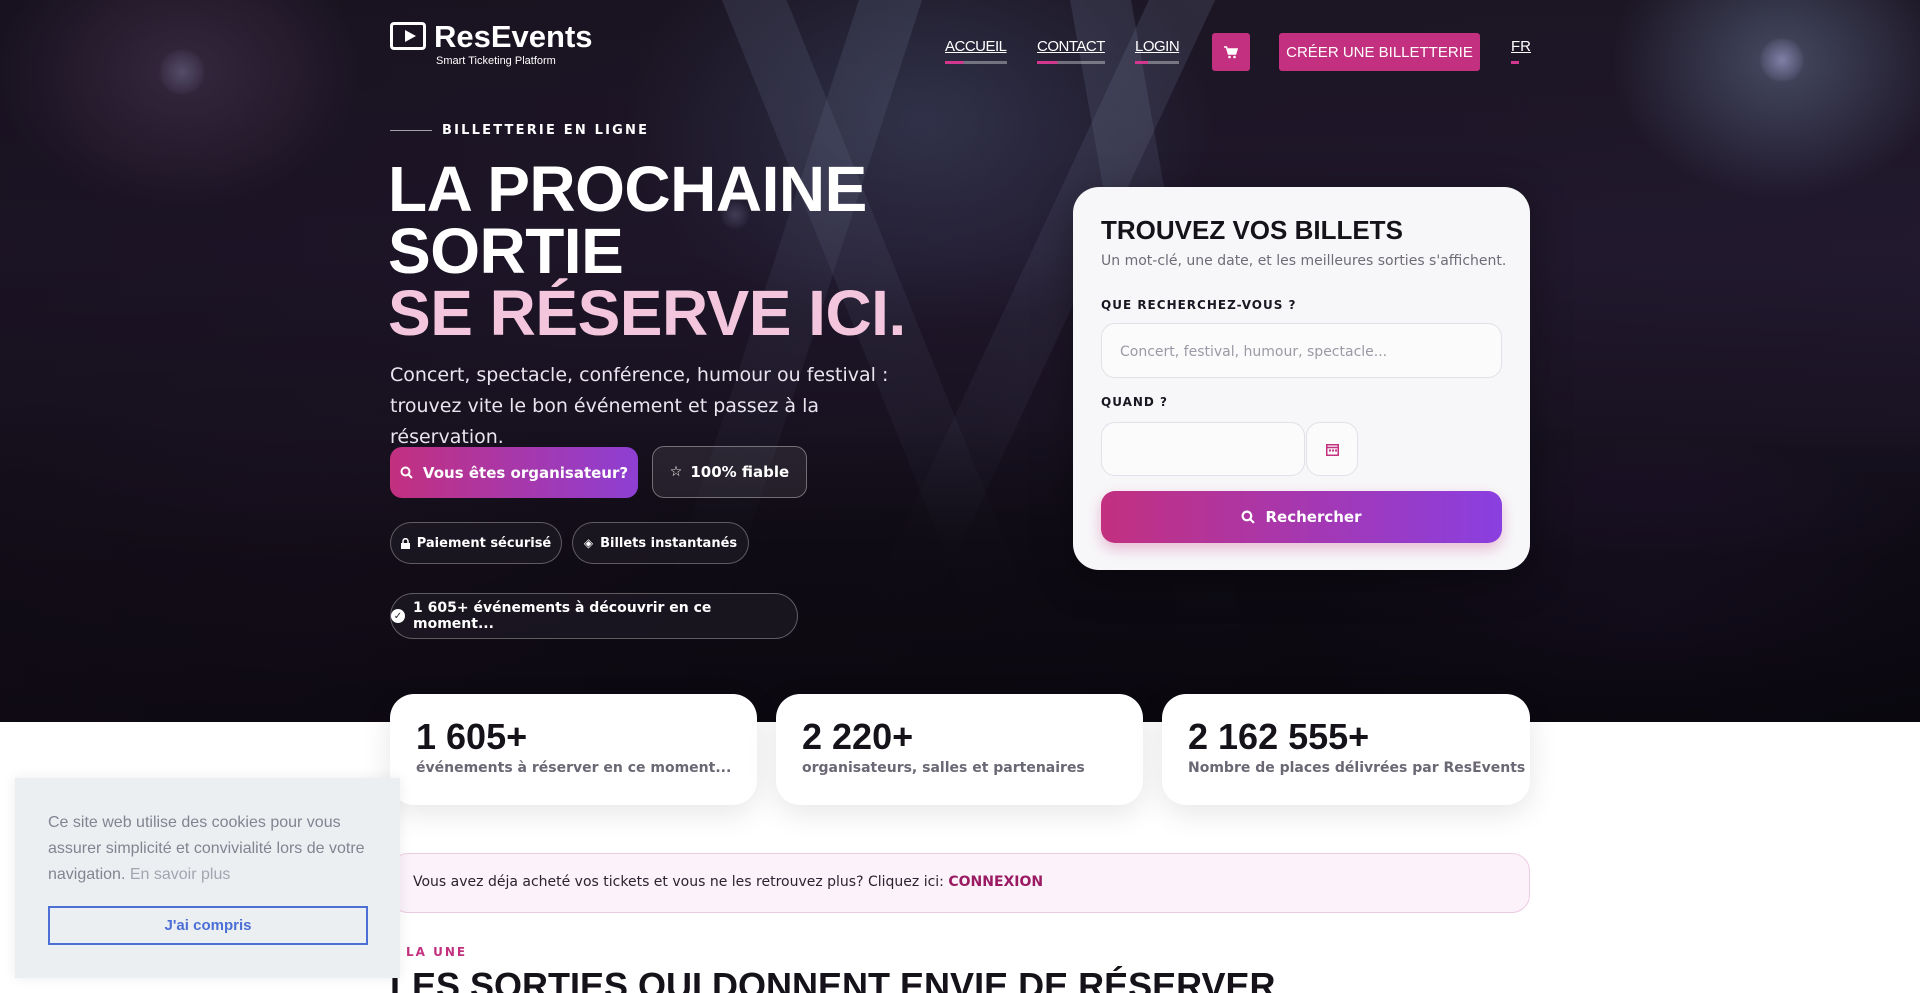  Describe the element at coordinates (546, 130) in the screenshot. I see `kicker-text: BILLETTERIE EN LIGNE` at that location.